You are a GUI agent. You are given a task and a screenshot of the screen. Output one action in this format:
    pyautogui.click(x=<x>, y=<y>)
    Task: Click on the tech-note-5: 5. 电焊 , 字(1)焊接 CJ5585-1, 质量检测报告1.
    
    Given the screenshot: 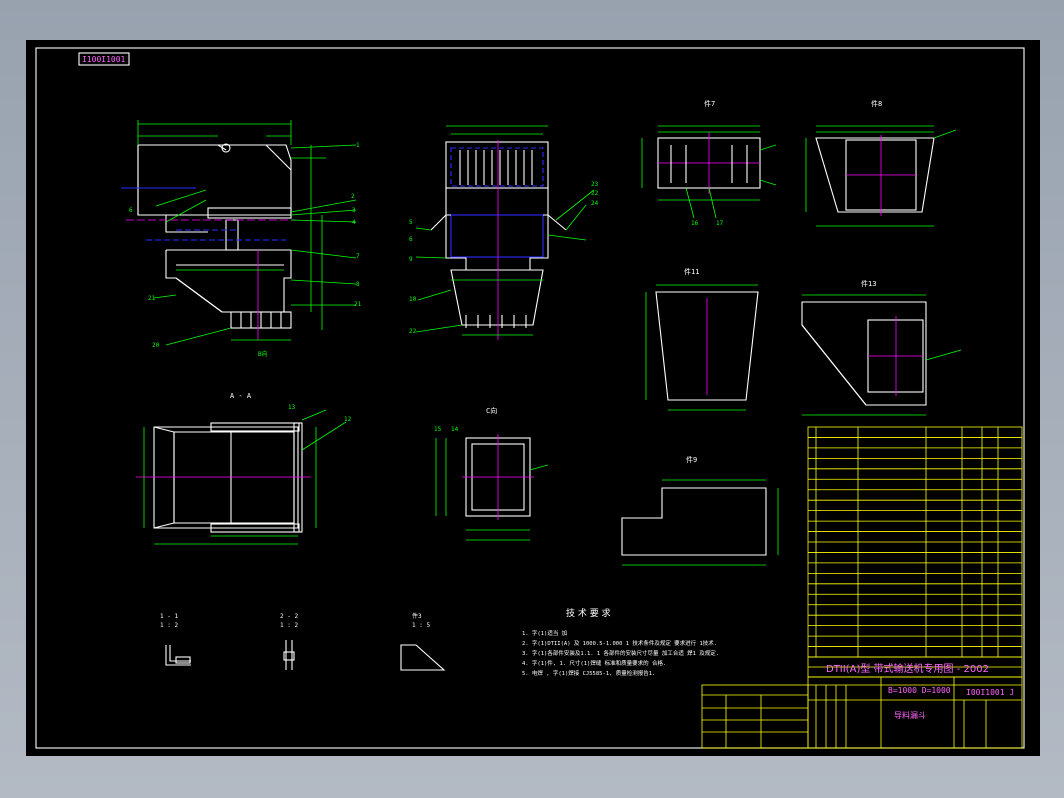 What is the action you would take?
    pyautogui.click(x=588, y=673)
    